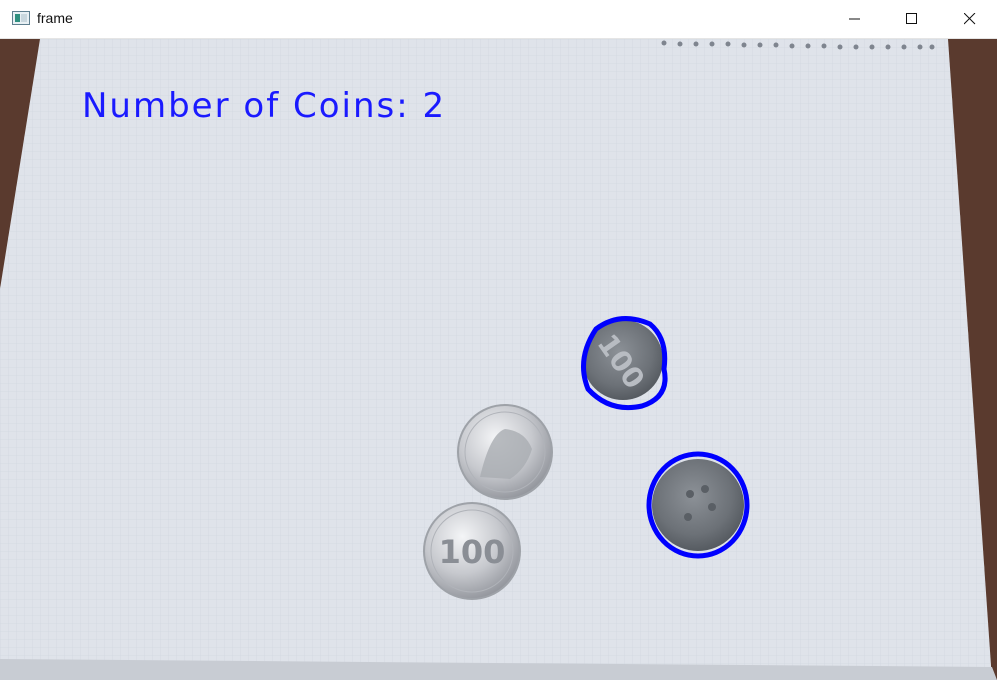 The image size is (997, 680). I want to click on coin-silver-face, so click(505, 452).